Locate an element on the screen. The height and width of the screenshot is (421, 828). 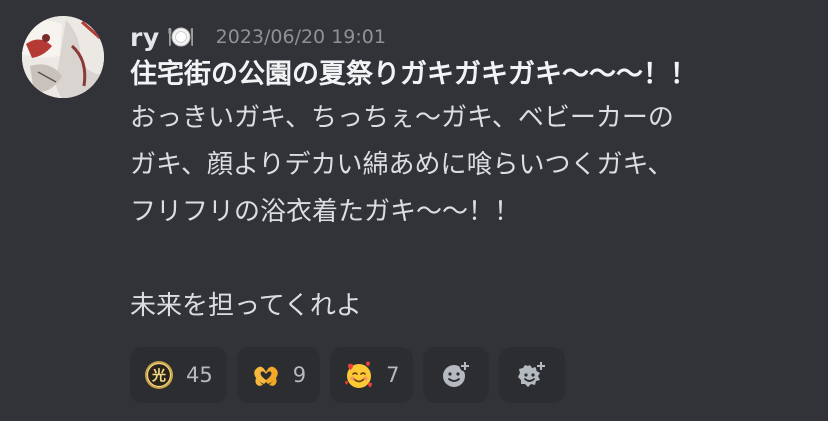
add-reaction-icon is located at coordinates (456, 375).